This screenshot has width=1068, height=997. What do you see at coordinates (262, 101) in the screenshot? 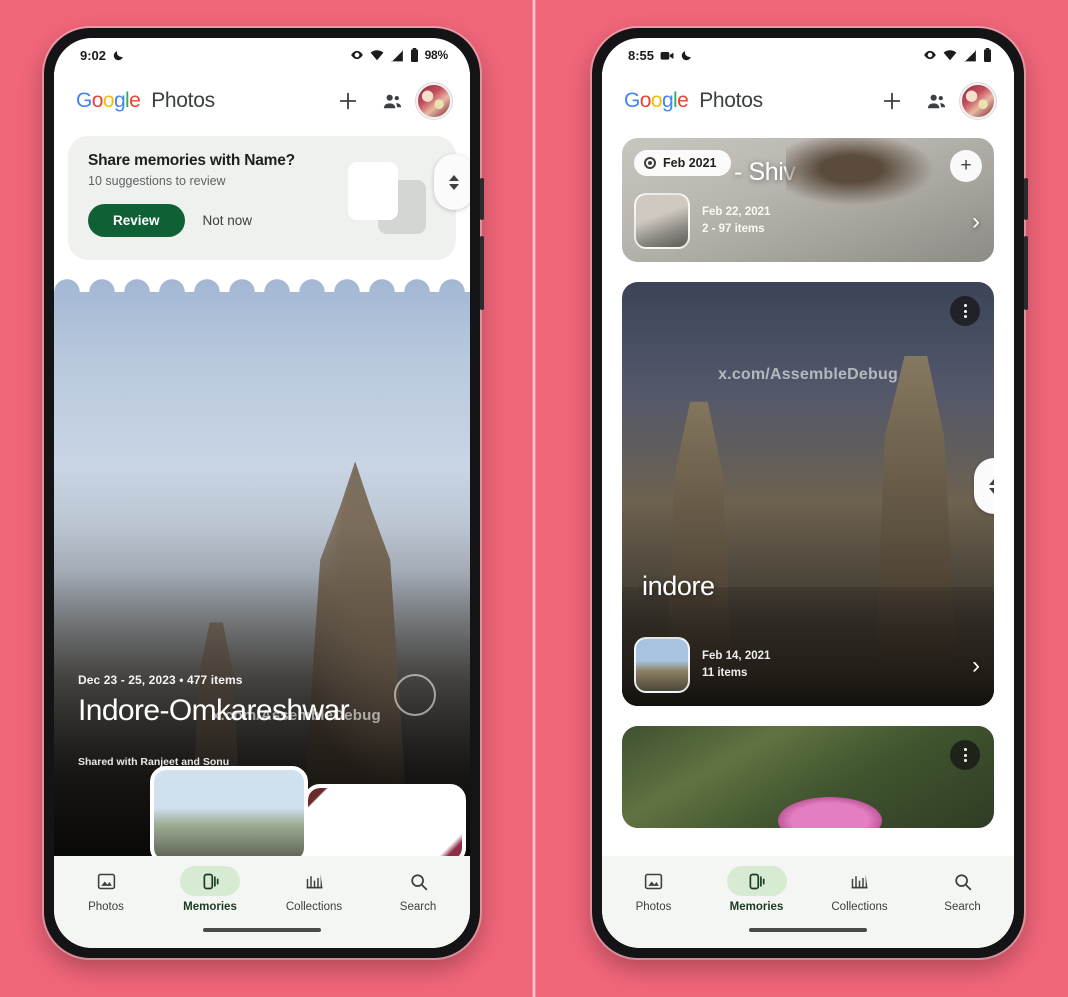
I see `app-bar-left: Google Photos` at bounding box center [262, 101].